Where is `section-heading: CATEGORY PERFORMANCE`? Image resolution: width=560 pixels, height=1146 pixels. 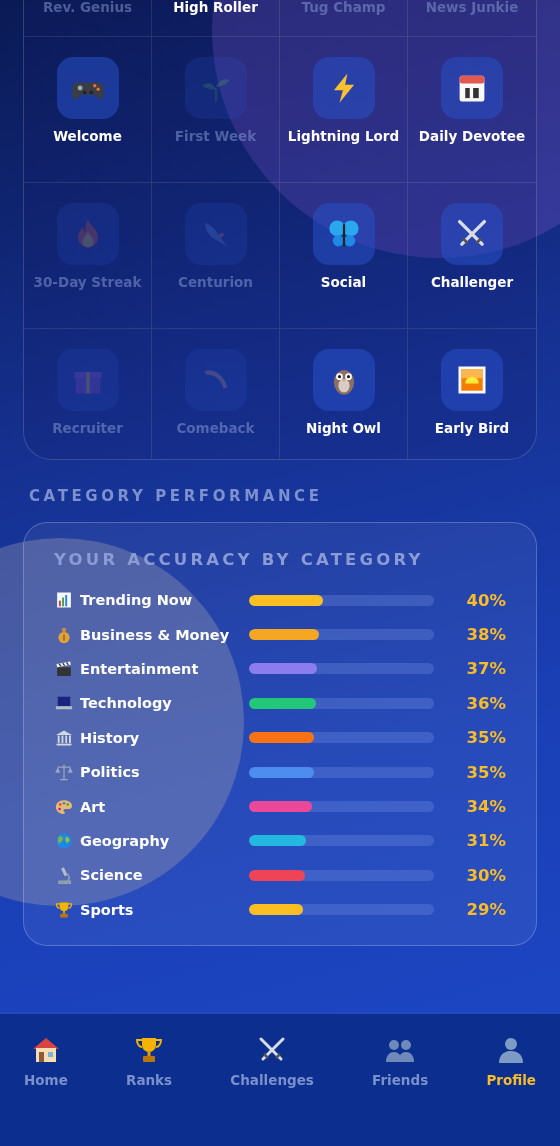
section-heading: CATEGORY PERFORMANCE is located at coordinates (176, 496).